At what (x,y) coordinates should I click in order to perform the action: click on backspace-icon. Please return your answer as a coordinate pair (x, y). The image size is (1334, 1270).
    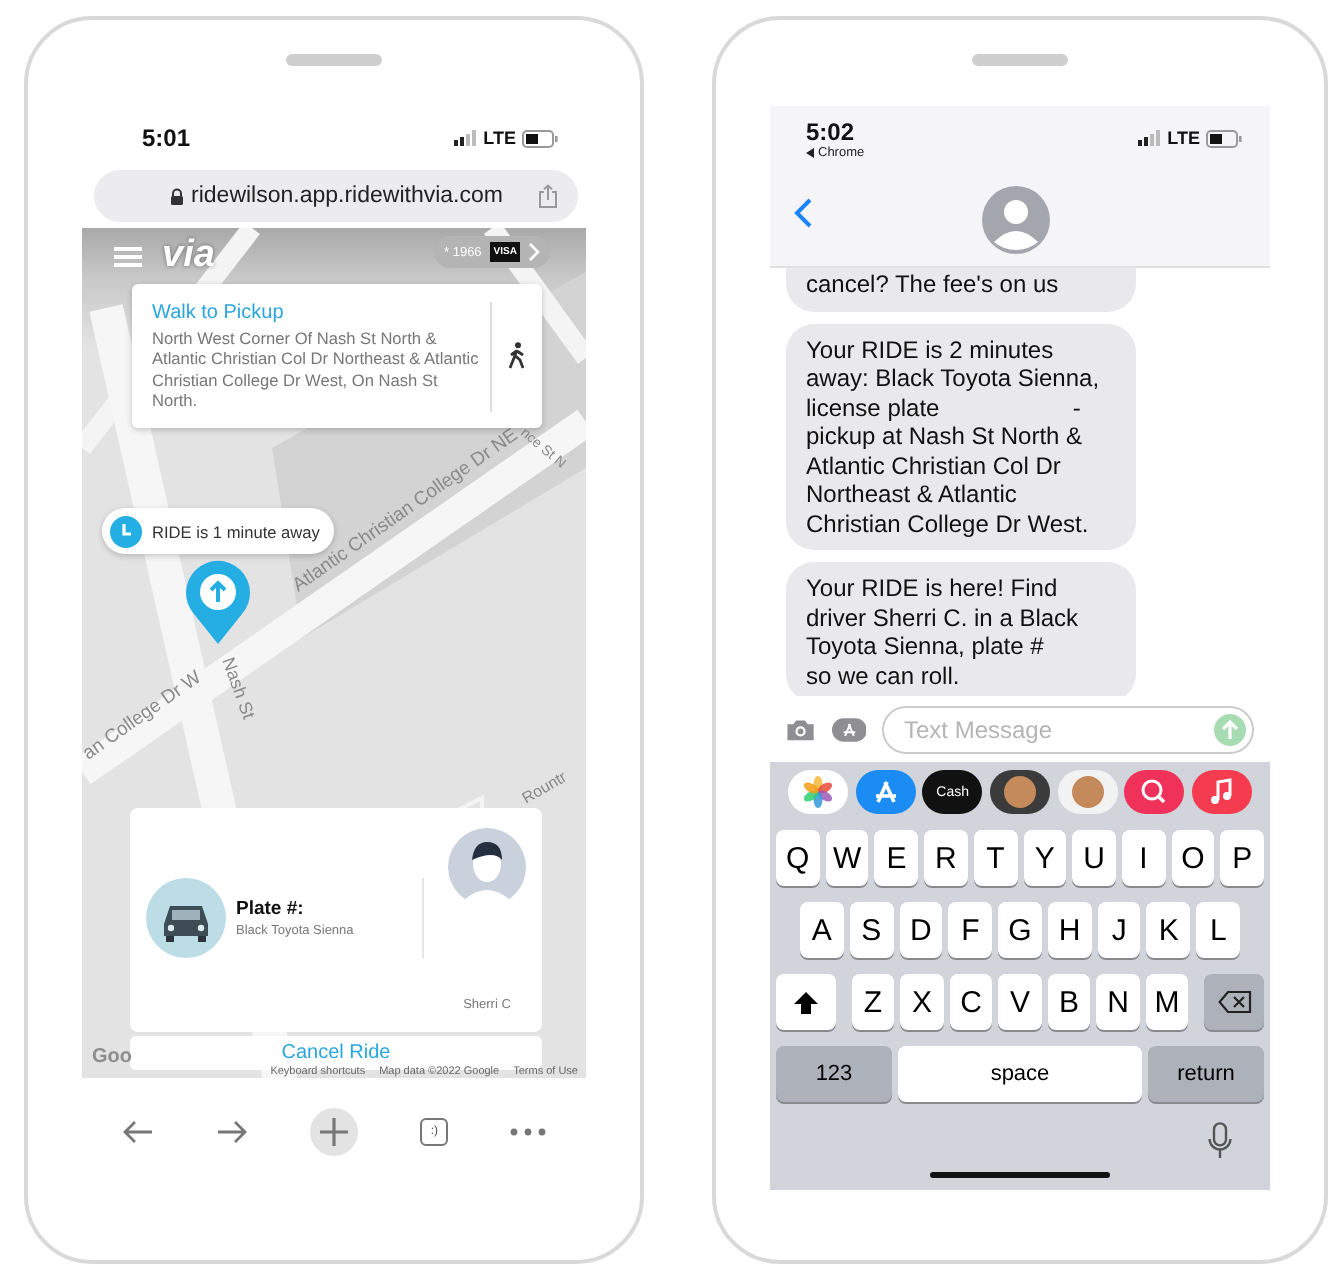
    Looking at the image, I should click on (1234, 1002).